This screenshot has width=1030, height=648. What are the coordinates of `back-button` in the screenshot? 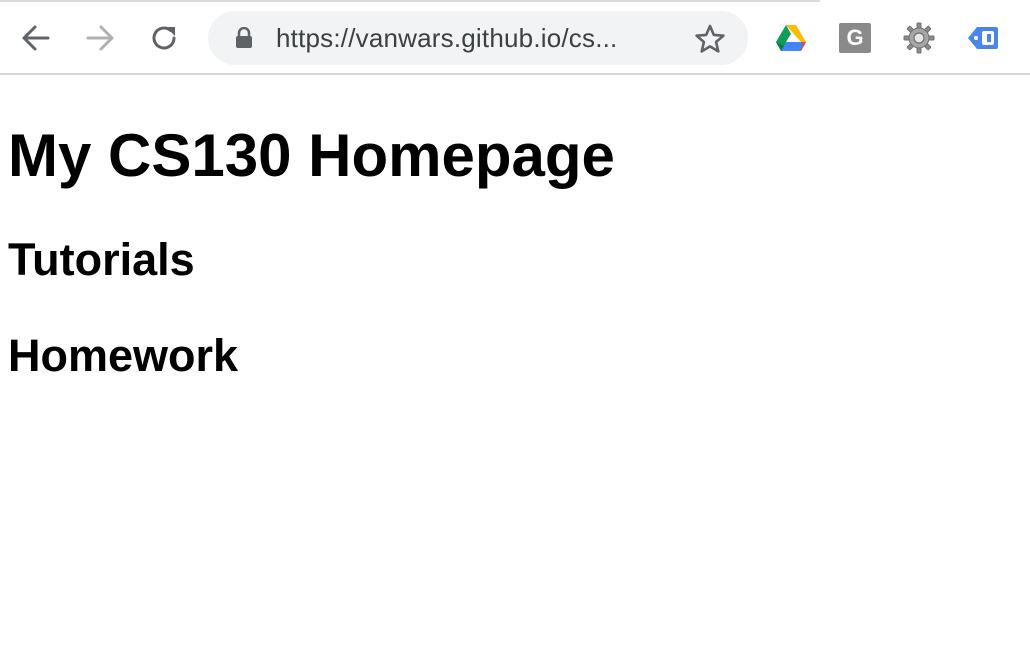 It's located at (36, 38).